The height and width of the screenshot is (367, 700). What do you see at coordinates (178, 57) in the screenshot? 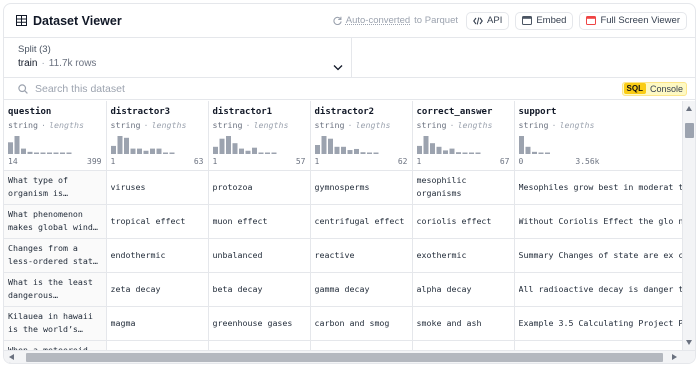
I see `split-selector: Split (3) train · 11.7k rows` at bounding box center [178, 57].